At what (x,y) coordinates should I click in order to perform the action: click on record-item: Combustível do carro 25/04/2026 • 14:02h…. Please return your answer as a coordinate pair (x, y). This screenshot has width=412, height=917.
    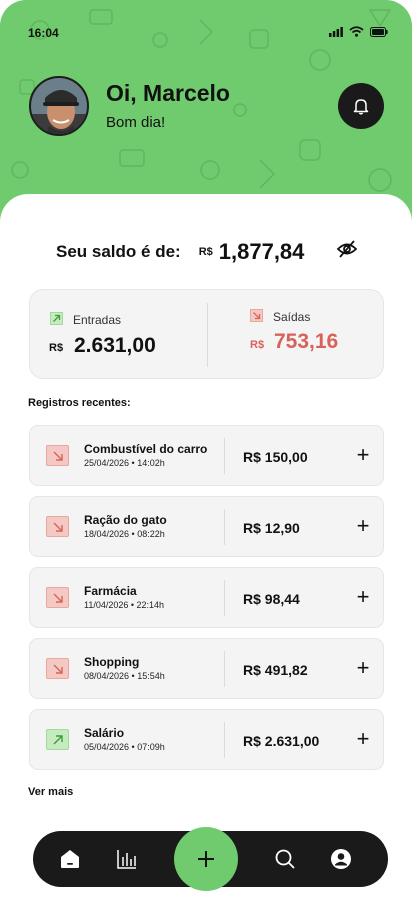
    Looking at the image, I should click on (206, 455).